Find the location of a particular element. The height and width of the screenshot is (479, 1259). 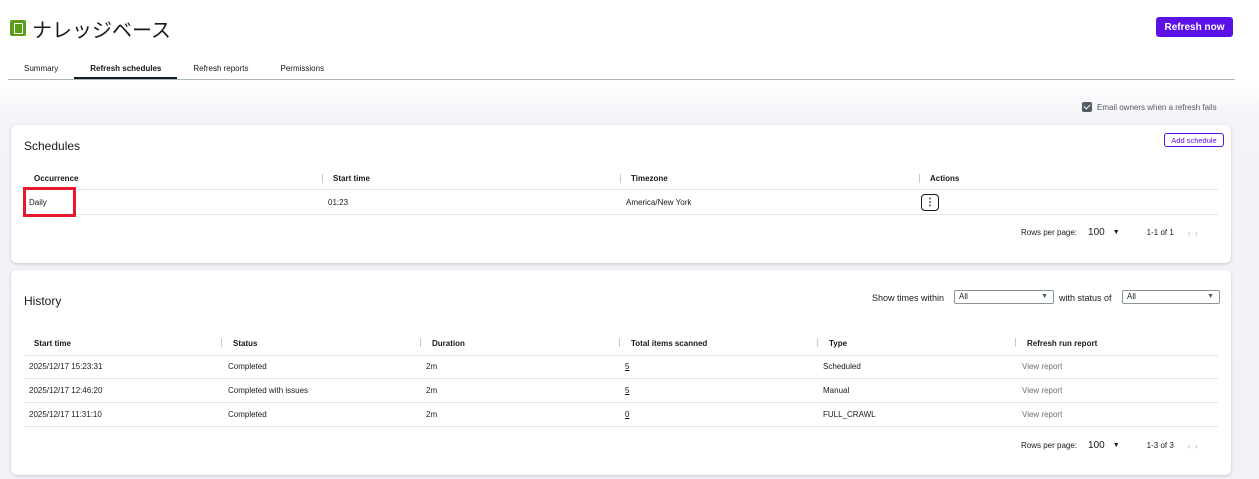

col-timezone: Timezone is located at coordinates (649, 178).